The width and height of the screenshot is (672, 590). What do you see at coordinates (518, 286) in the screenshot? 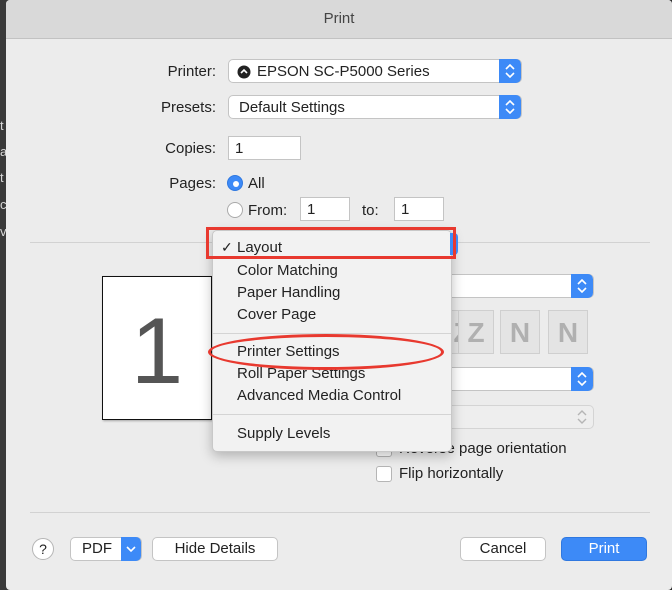
I see `pages-per-sheet-select` at bounding box center [518, 286].